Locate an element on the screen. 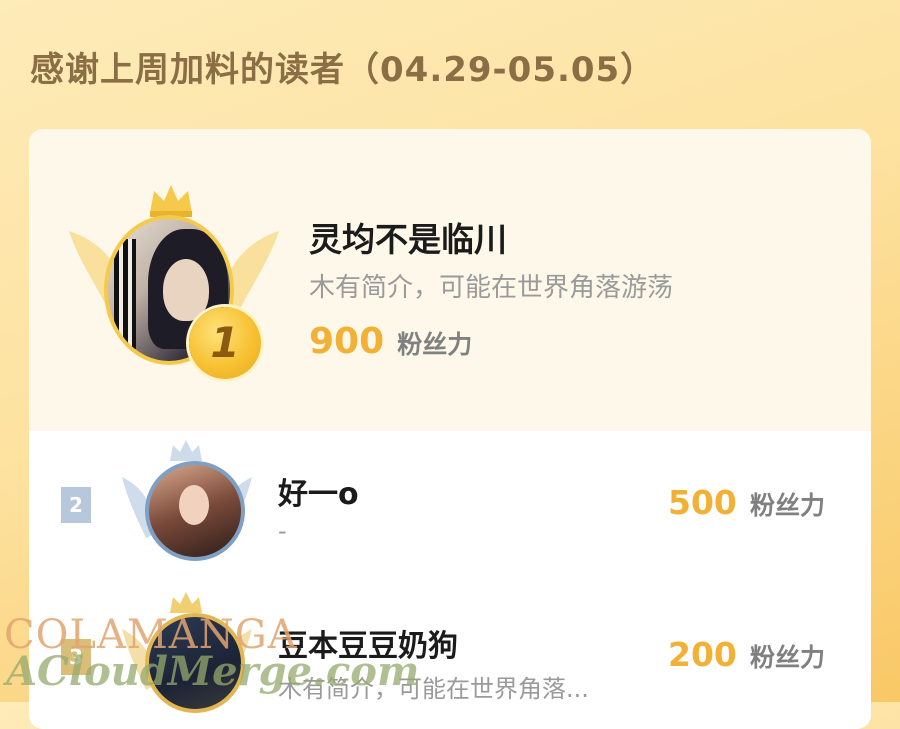 The width and height of the screenshot is (900, 729). rank-medal-icon: 1 is located at coordinates (225, 343).